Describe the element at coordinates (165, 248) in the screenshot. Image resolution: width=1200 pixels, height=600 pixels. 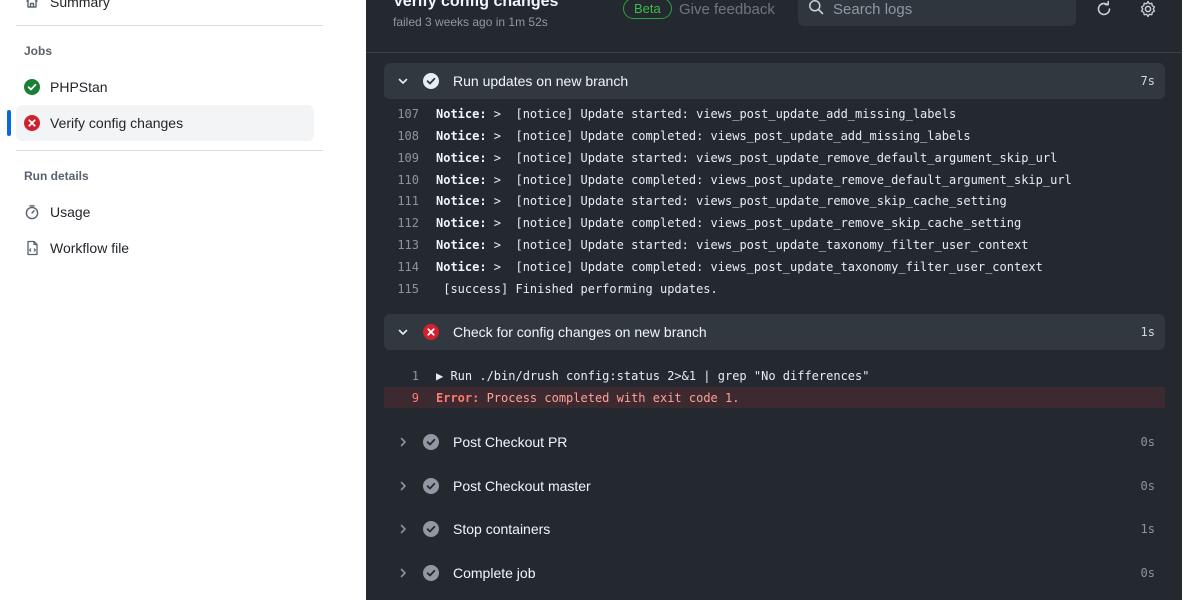
I see `sidebar-item-workflow-file: Workflow file` at that location.